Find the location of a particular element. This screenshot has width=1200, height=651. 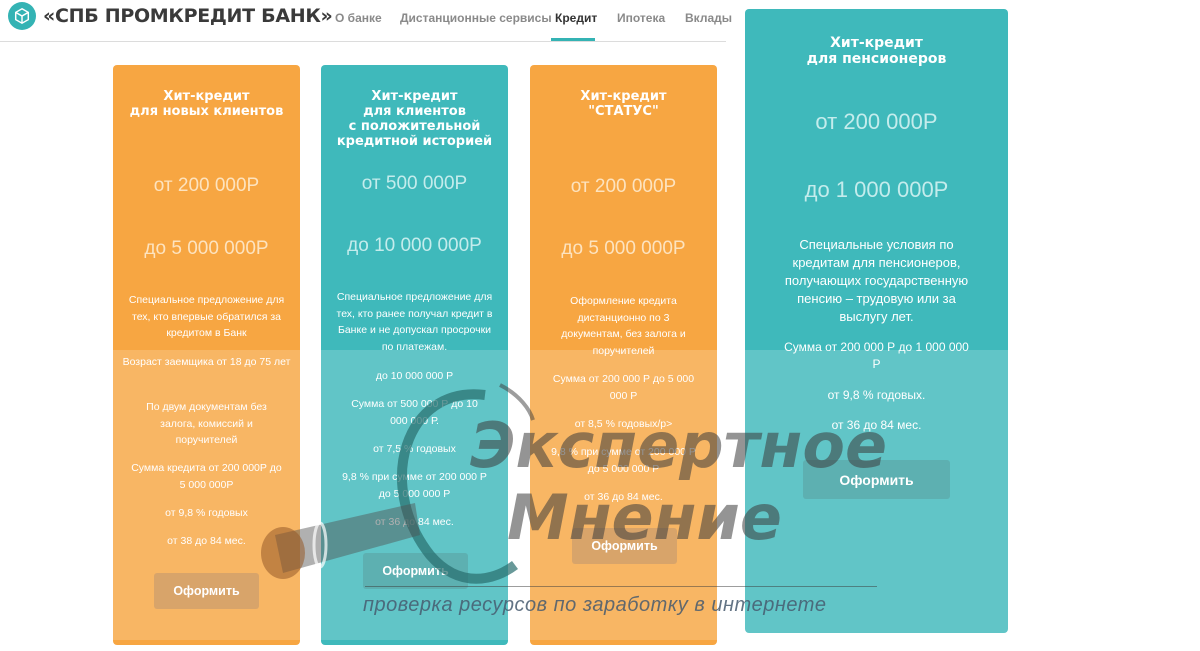

watermark-line2: Мнение is located at coordinates (644, 517).